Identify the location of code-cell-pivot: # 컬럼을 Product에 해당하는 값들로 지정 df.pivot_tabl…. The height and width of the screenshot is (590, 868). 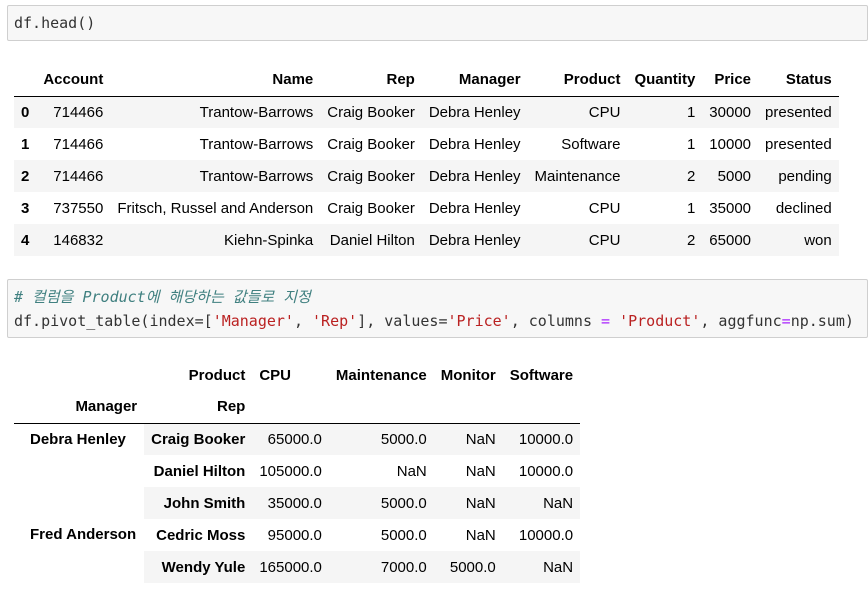
(437, 308).